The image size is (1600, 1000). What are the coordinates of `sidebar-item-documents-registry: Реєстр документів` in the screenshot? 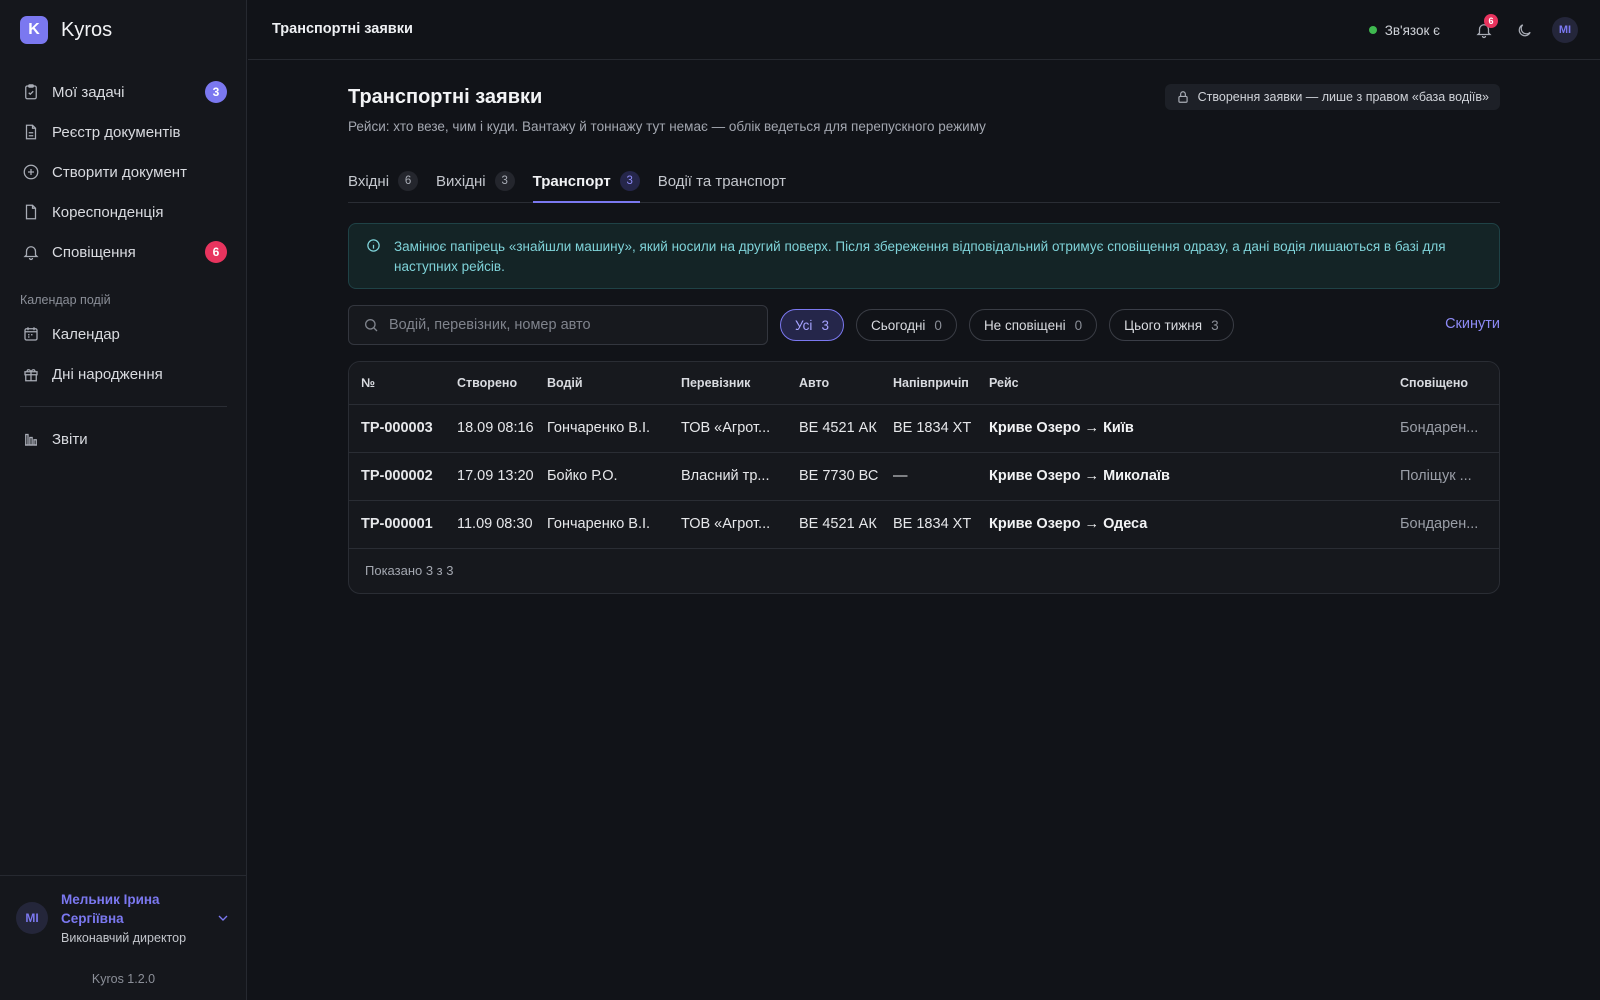 It's located at (123, 132).